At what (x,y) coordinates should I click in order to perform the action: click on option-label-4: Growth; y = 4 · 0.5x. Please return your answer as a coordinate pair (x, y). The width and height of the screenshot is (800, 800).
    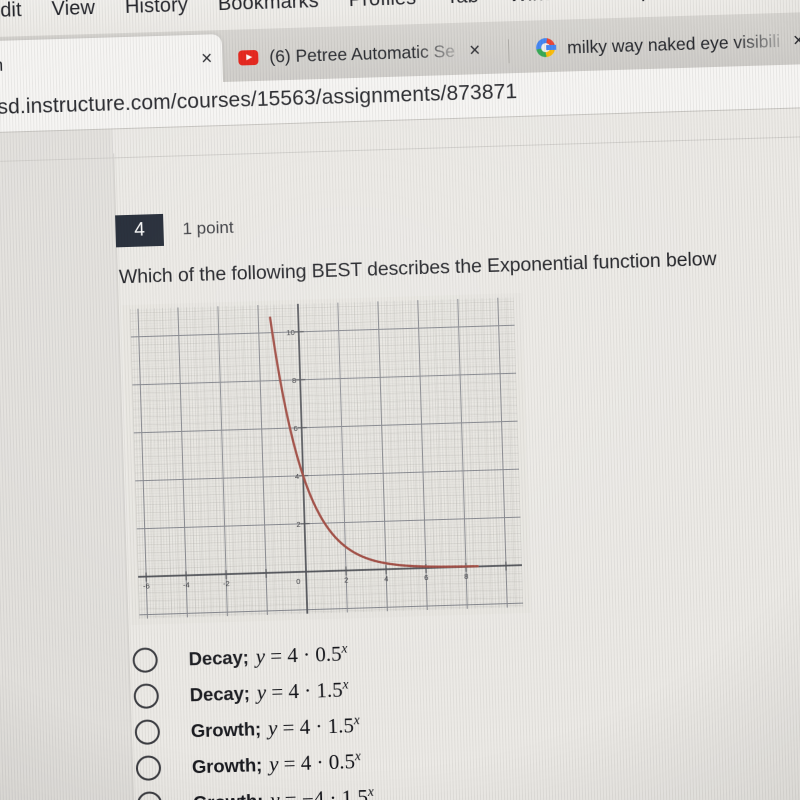
    Looking at the image, I should click on (277, 763).